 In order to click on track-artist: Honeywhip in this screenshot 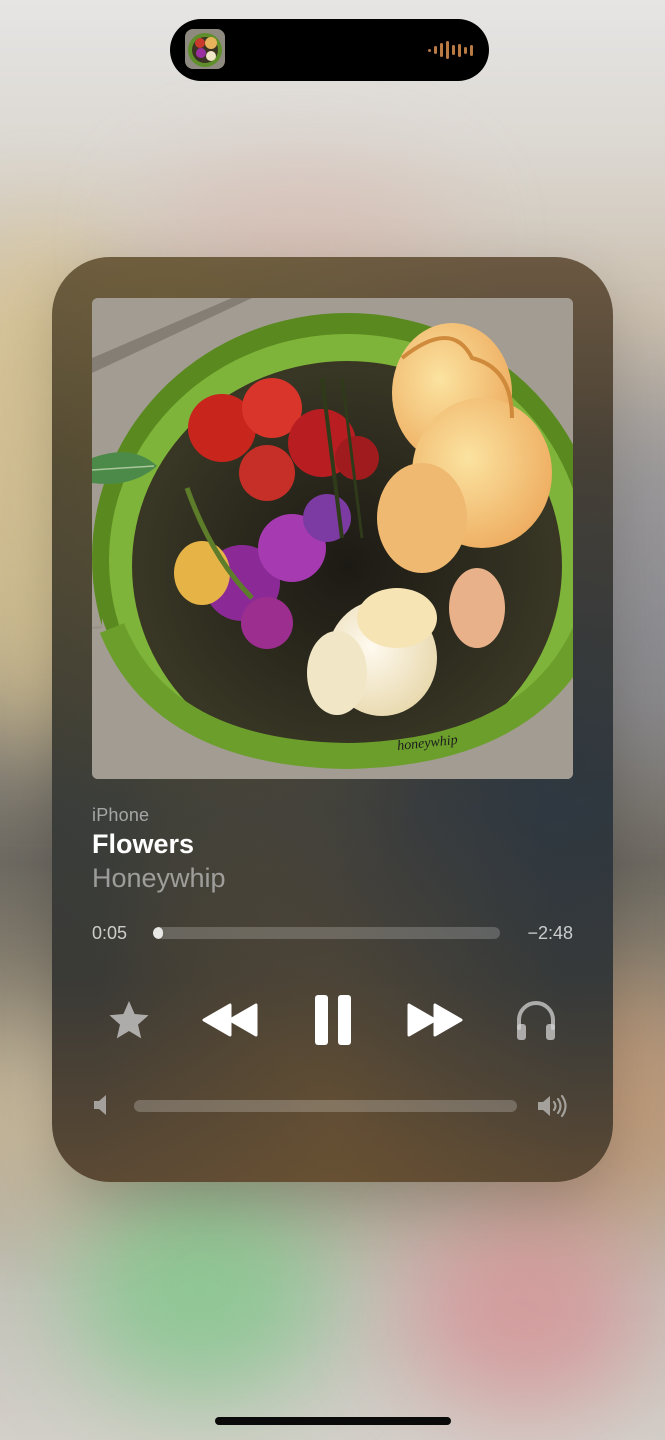, I will do `click(159, 878)`.